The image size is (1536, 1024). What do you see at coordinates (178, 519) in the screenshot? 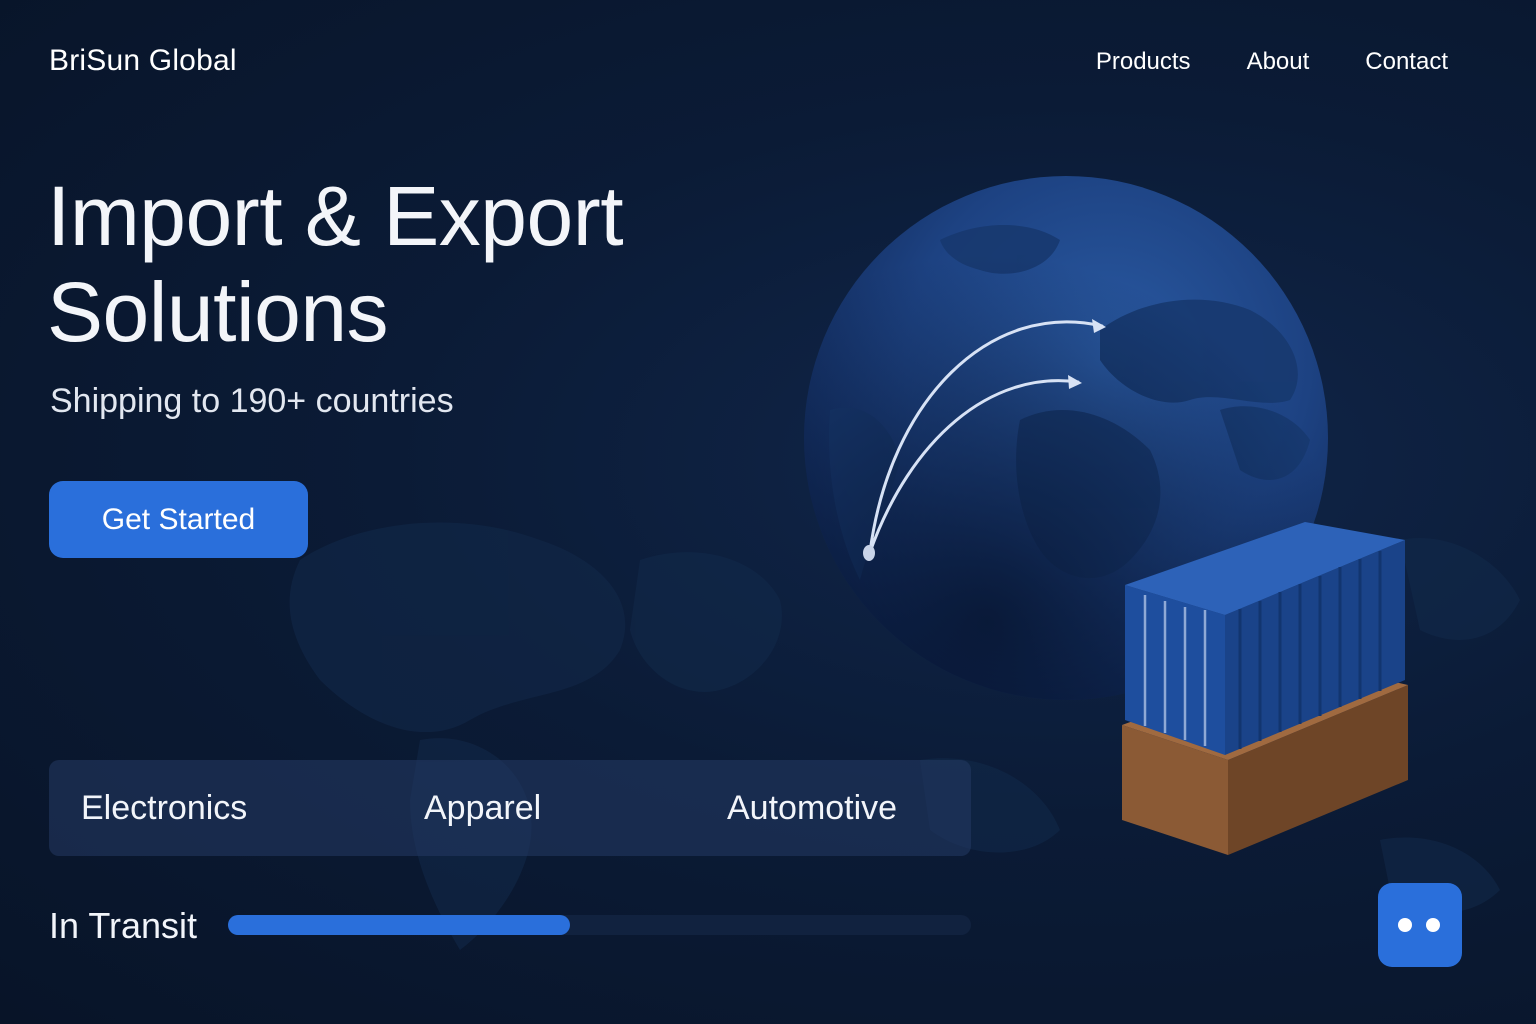
I see `get-started-button: Get Started` at bounding box center [178, 519].